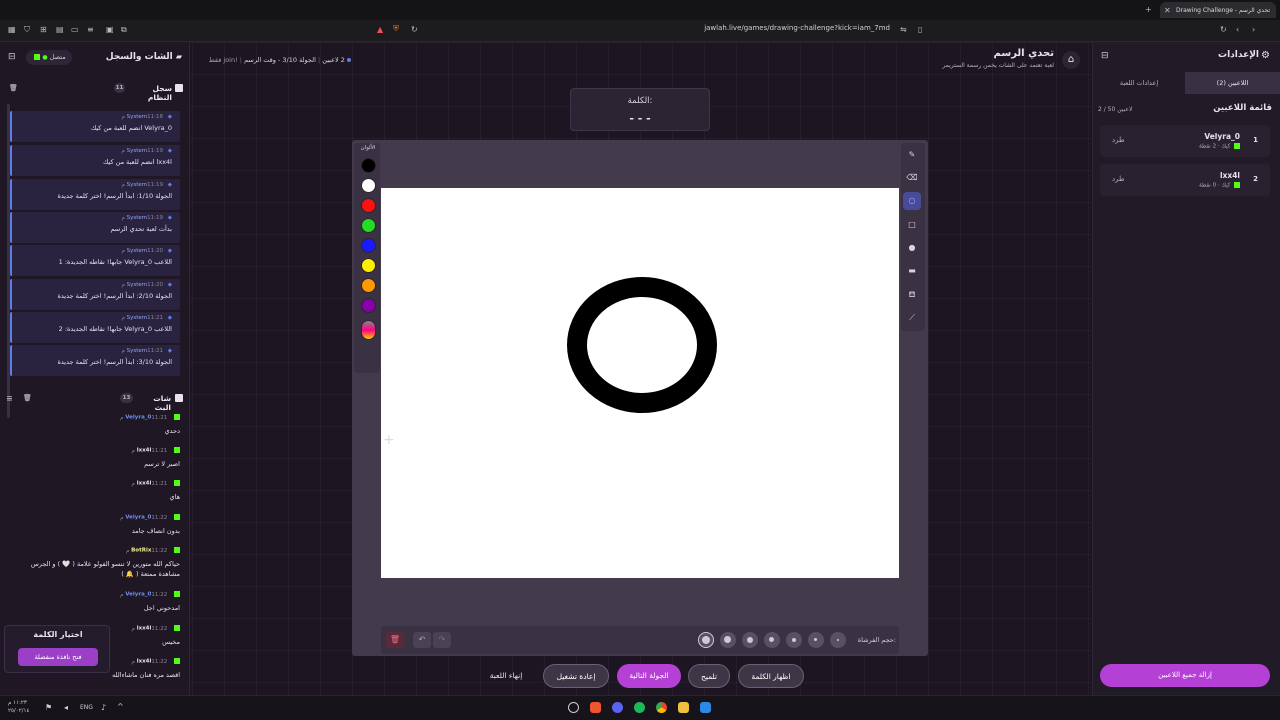 This screenshot has width=1280, height=720. What do you see at coordinates (380, 29) in the screenshot?
I see `brave-rewards-icon: ▲` at bounding box center [380, 29].